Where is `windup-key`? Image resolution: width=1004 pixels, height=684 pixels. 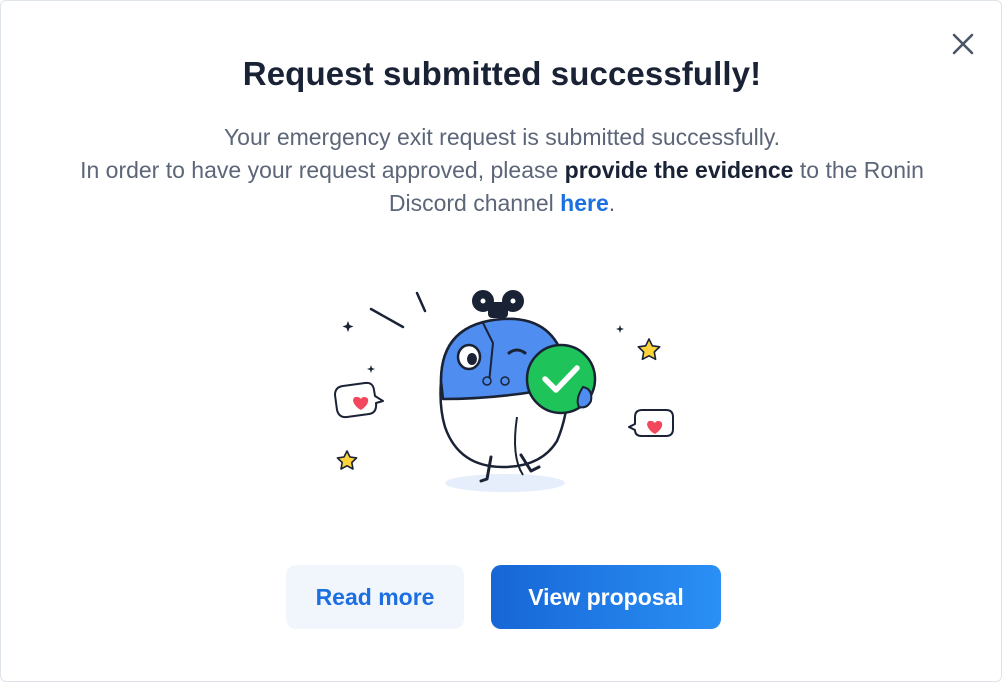
windup-key is located at coordinates (498, 304).